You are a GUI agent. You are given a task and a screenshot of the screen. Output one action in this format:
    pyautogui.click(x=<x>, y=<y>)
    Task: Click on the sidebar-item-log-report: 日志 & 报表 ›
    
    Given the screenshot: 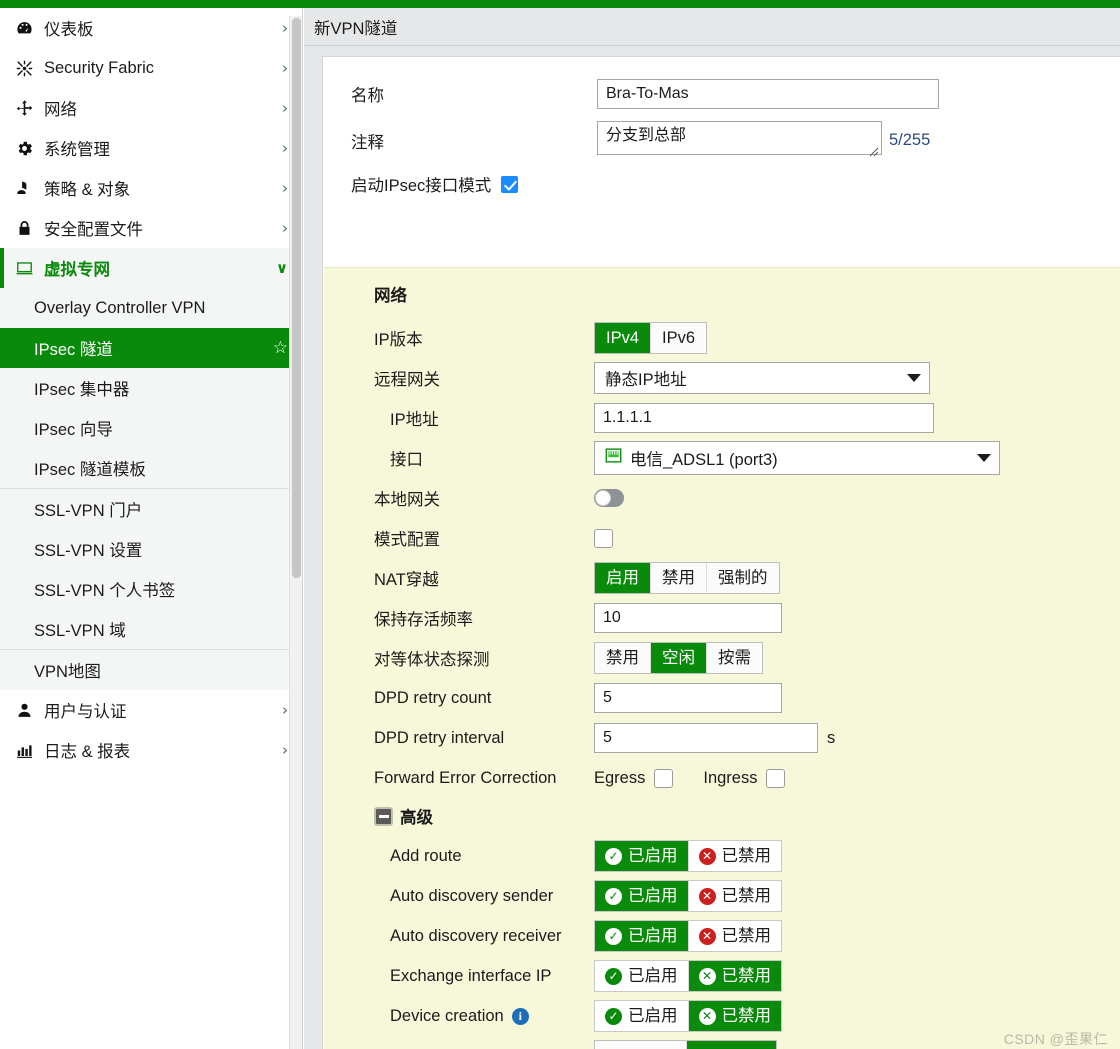 What is the action you would take?
    pyautogui.click(x=151, y=750)
    